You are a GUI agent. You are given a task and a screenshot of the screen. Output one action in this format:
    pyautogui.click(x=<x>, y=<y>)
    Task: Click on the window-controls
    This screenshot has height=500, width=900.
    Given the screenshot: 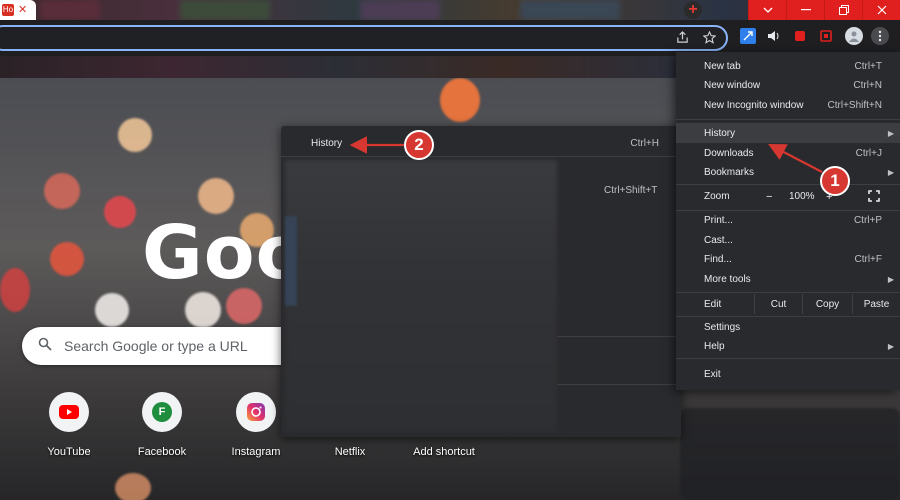 What is the action you would take?
    pyautogui.click(x=824, y=10)
    